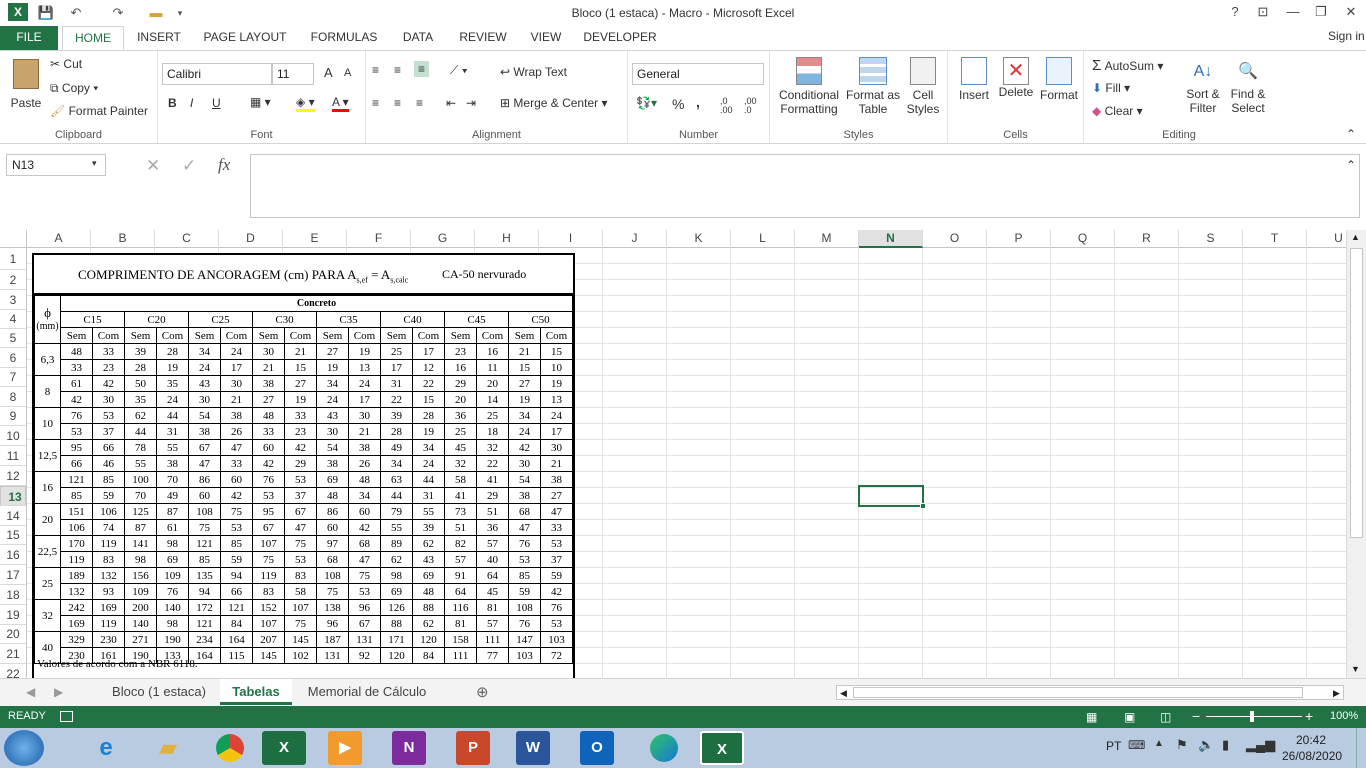  What do you see at coordinates (13, 436) in the screenshot?
I see `row-header-10: 10` at bounding box center [13, 436].